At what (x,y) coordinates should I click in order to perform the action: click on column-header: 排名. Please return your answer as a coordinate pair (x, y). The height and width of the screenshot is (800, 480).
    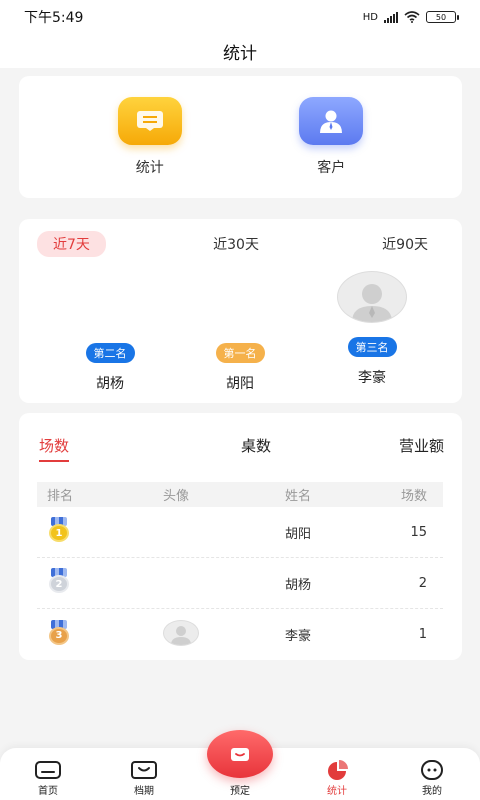
    Looking at the image, I should click on (60, 496).